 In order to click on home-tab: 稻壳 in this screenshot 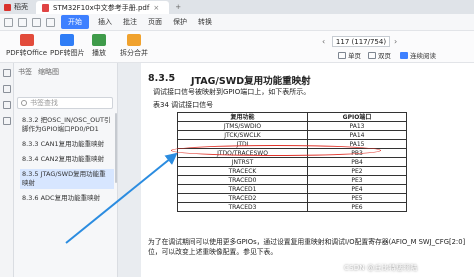, I will do `click(18, 7)`.